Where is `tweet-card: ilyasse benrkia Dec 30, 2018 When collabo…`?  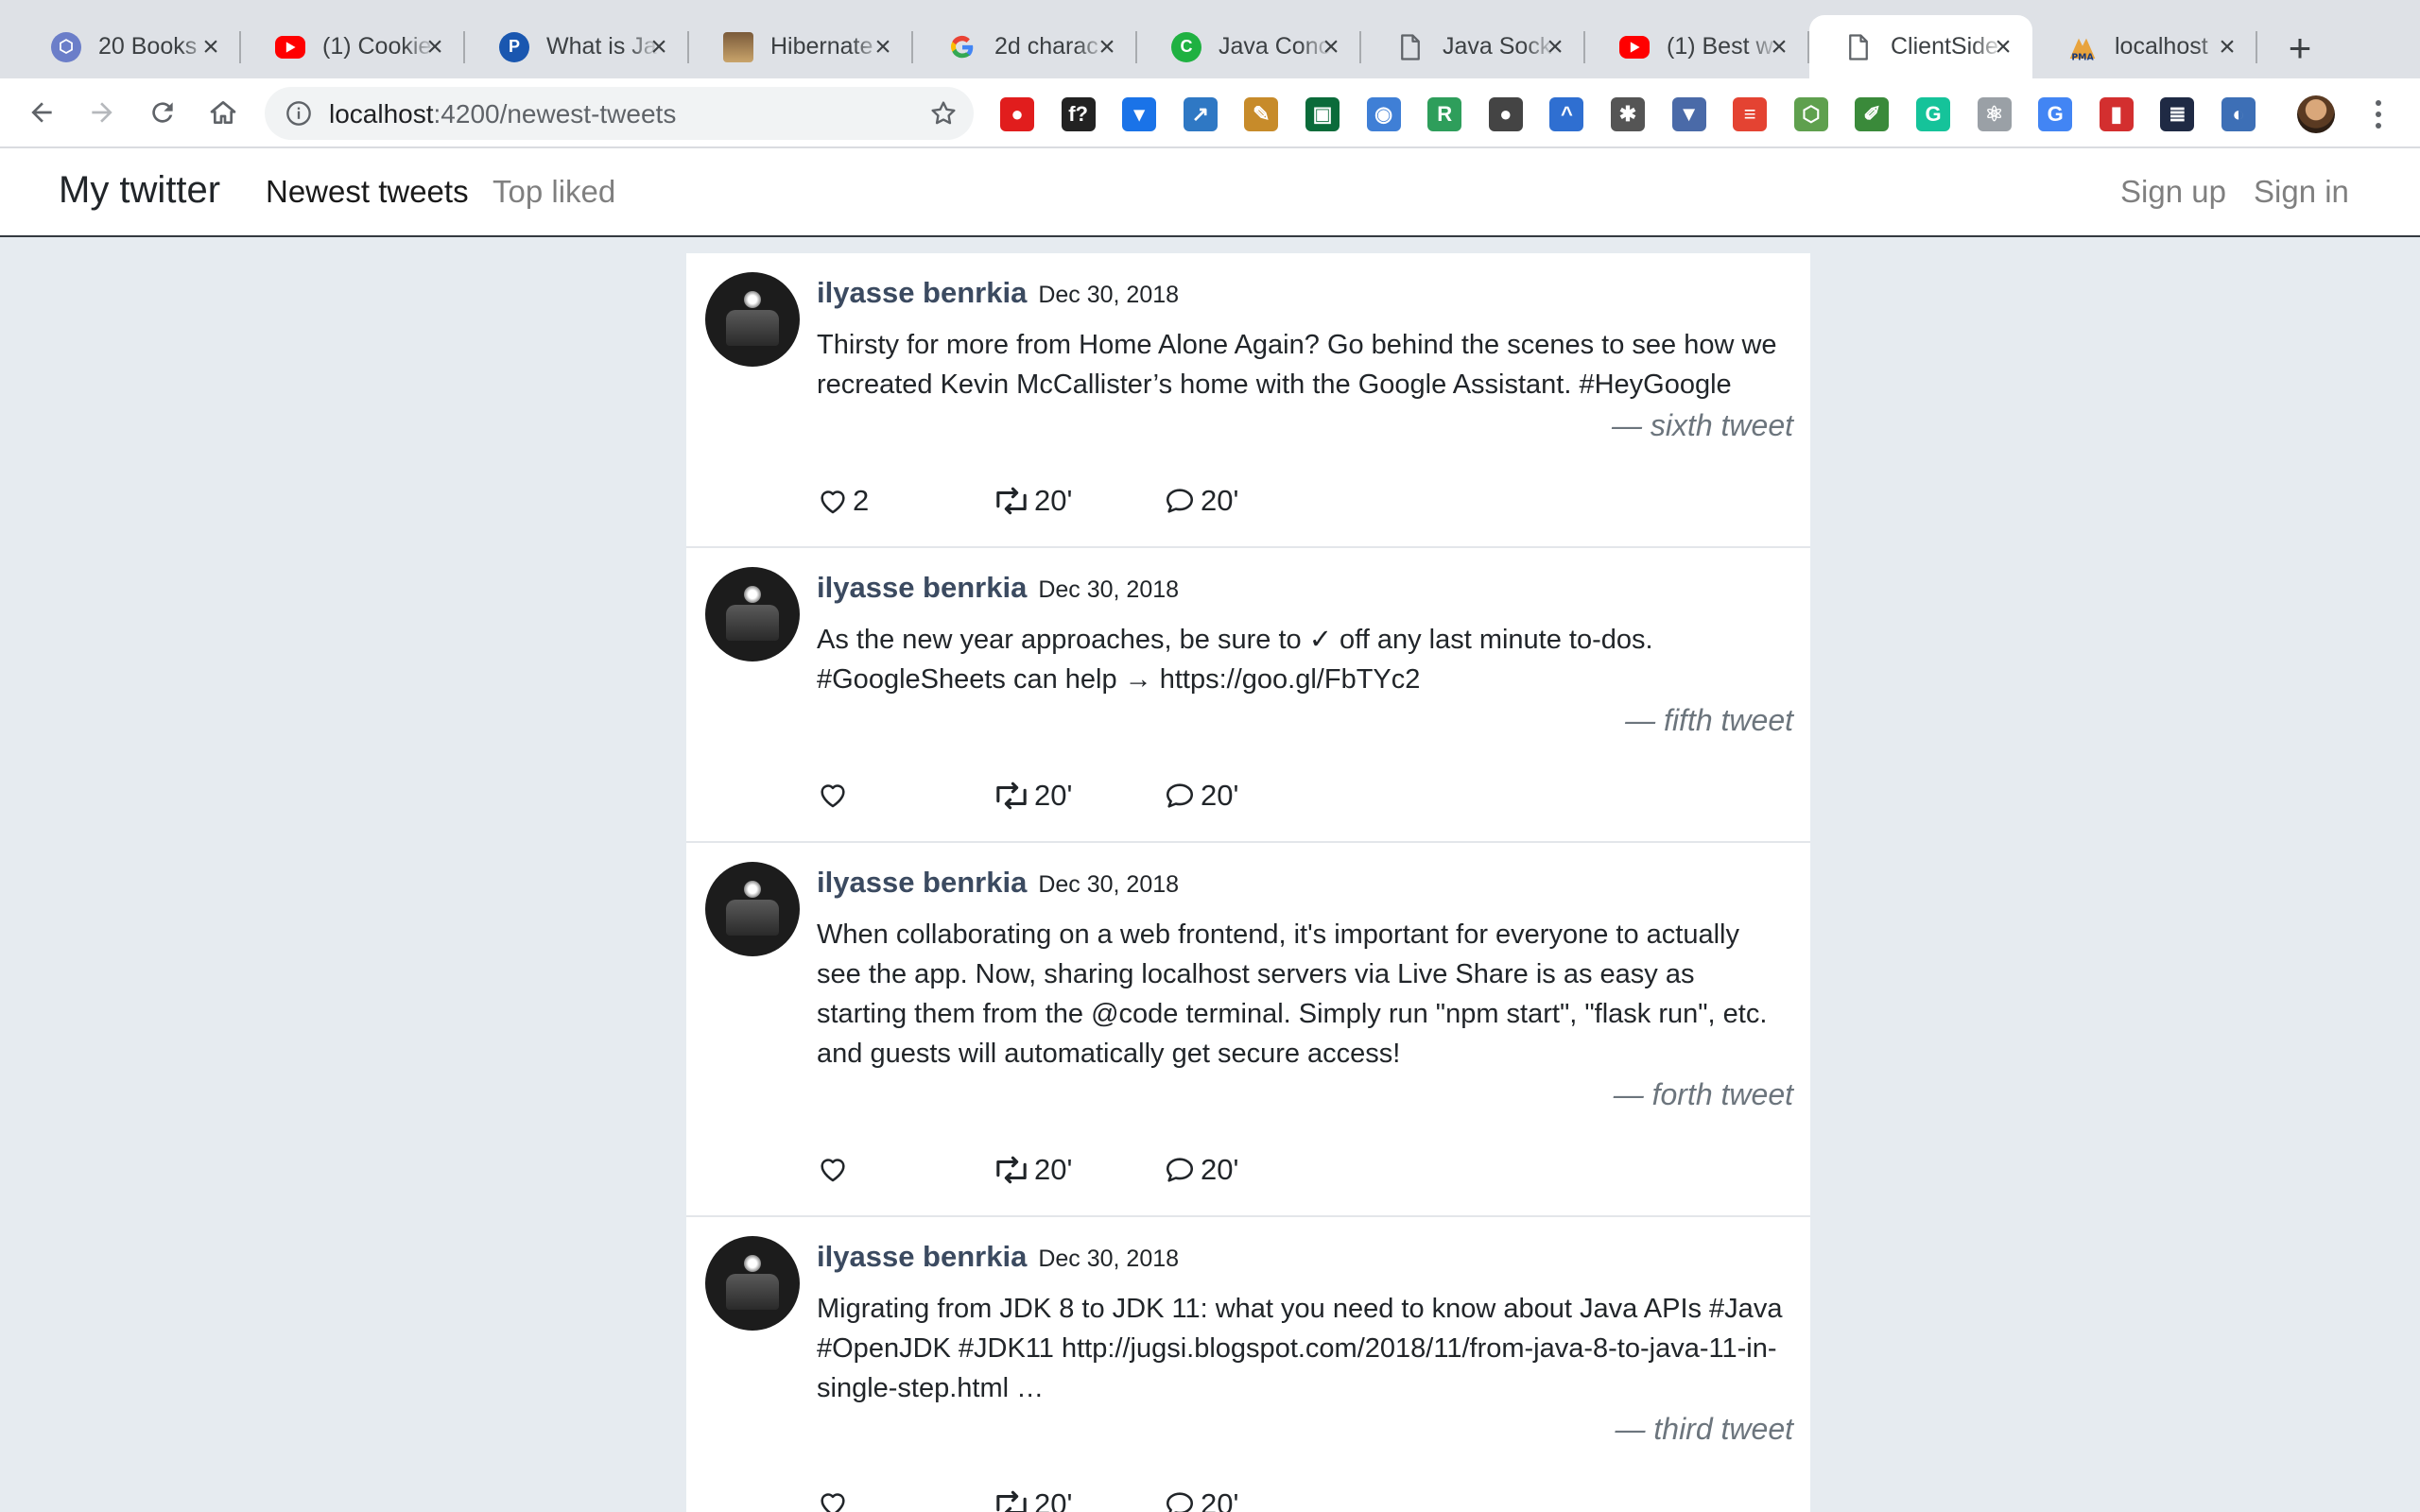
tweet-card: ilyasse benrkia Dec 30, 2018 When collabo… is located at coordinates (1248, 1030).